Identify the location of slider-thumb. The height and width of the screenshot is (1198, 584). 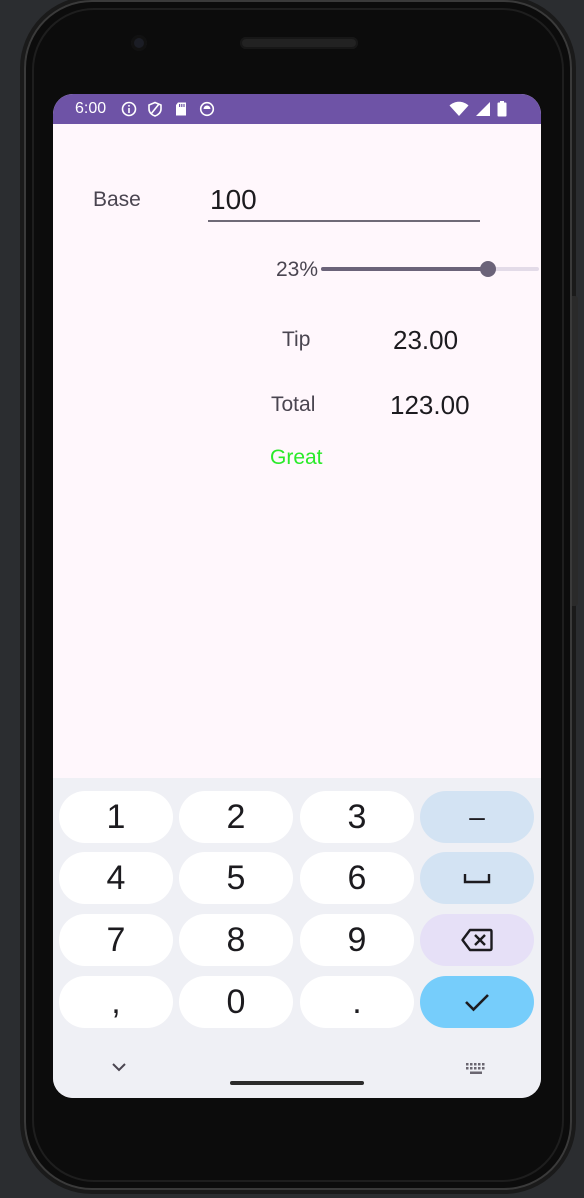
(488, 269).